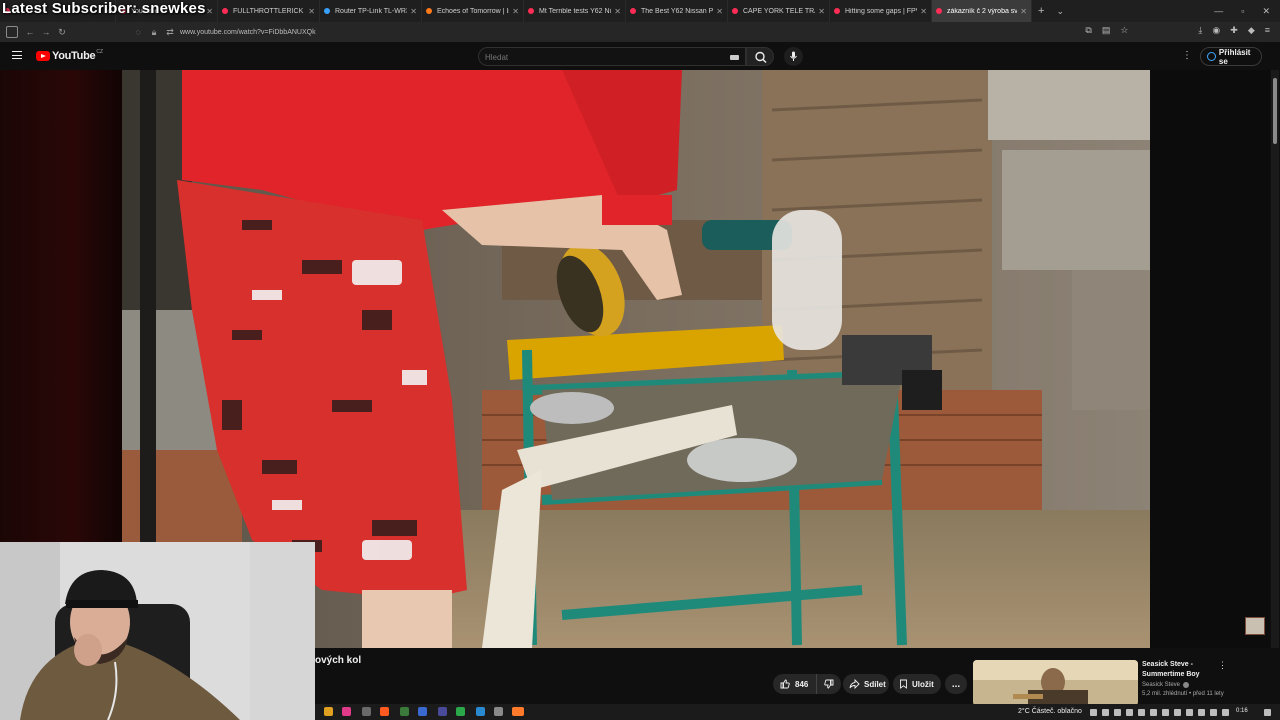 The width and height of the screenshot is (1280, 720). What do you see at coordinates (1242, 711) in the screenshot?
I see `taskbar-clock: 0:16` at bounding box center [1242, 711].